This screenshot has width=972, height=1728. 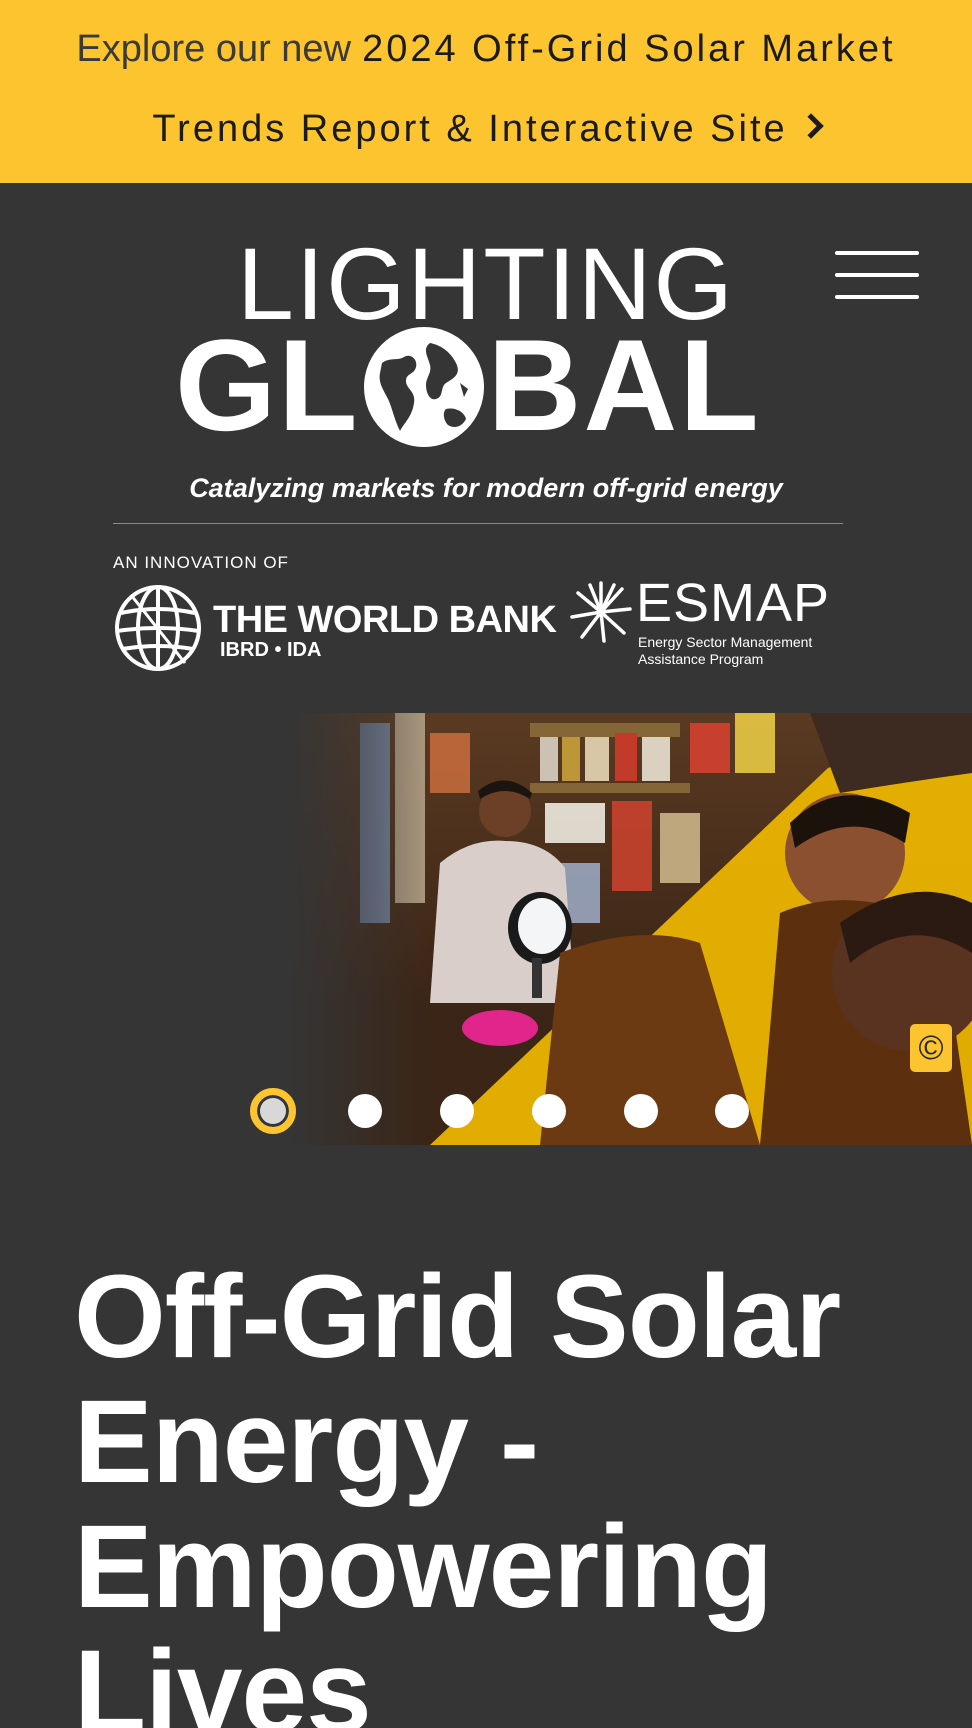 I want to click on banner-lead-text: Explore our new, so click(x=214, y=49).